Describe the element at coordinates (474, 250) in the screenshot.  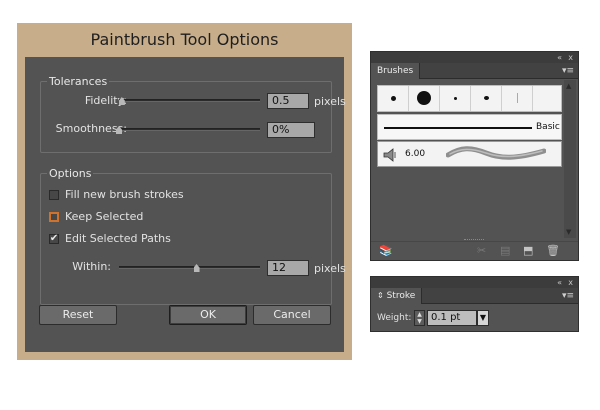
I see `brushes-bottombar: 📚 ✂ ▤ ⬒ 🗑` at that location.